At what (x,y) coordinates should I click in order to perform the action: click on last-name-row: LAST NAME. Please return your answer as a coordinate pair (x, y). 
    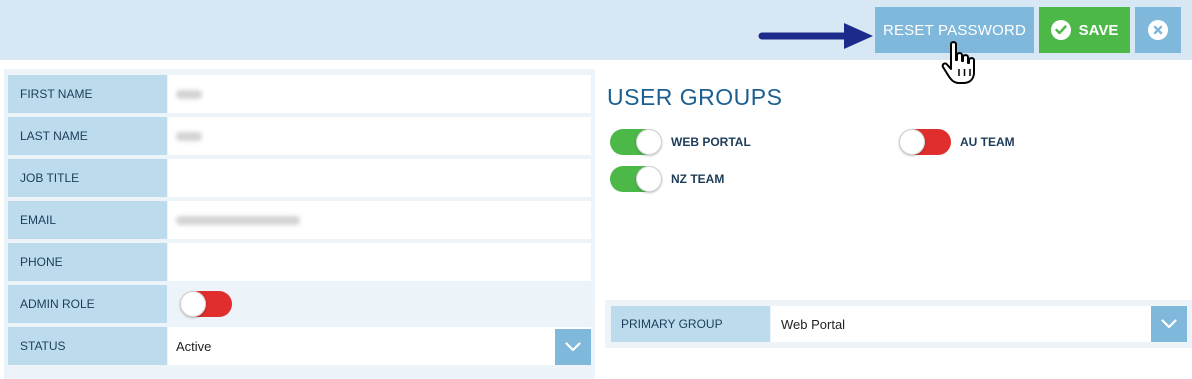
    Looking at the image, I should click on (299, 136).